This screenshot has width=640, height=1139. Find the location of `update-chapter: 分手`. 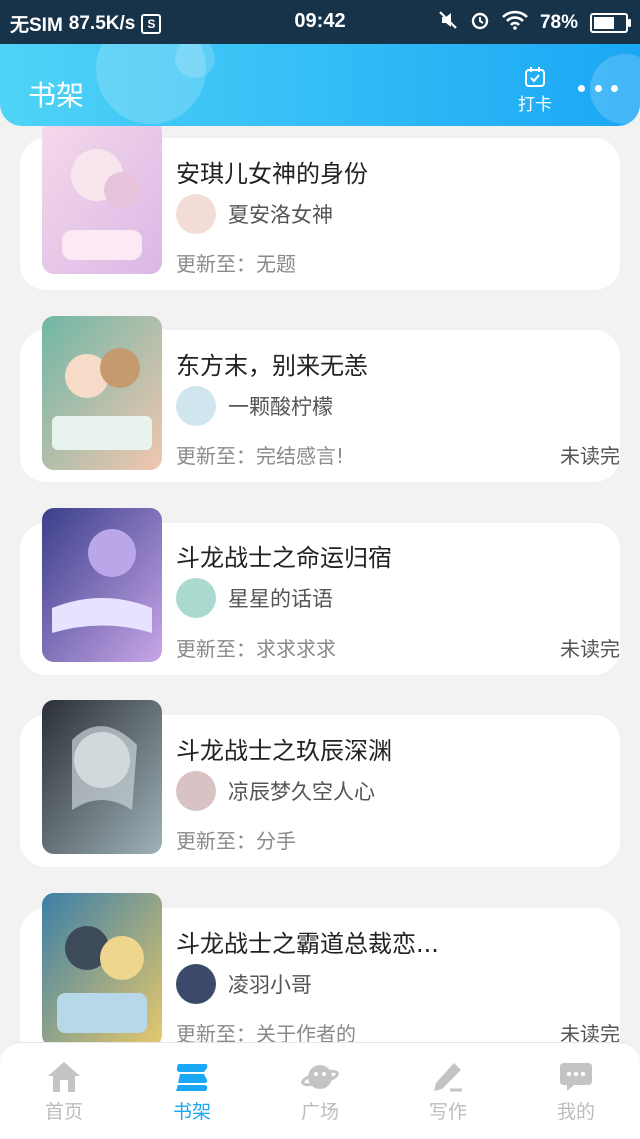

update-chapter: 分手 is located at coordinates (276, 841).